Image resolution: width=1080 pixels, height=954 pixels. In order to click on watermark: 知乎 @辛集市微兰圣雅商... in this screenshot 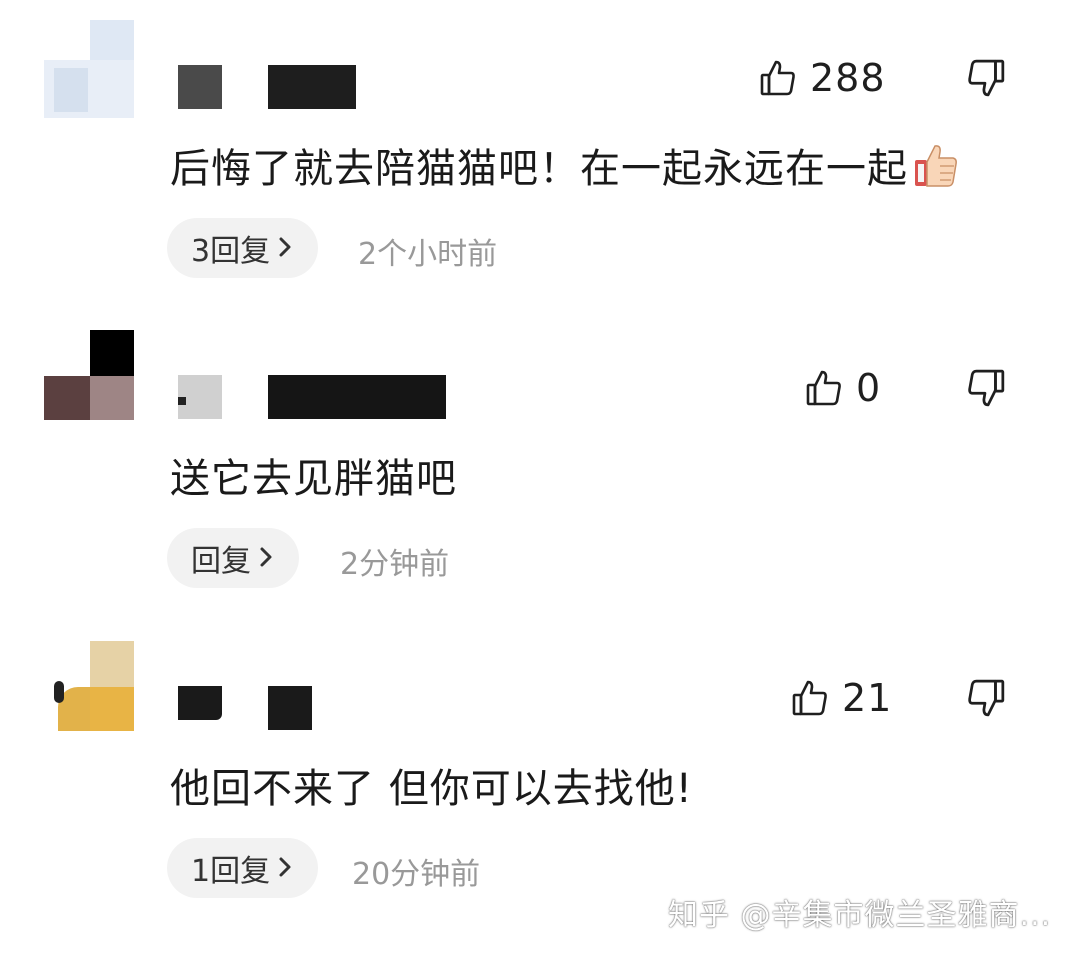, I will do `click(860, 915)`.